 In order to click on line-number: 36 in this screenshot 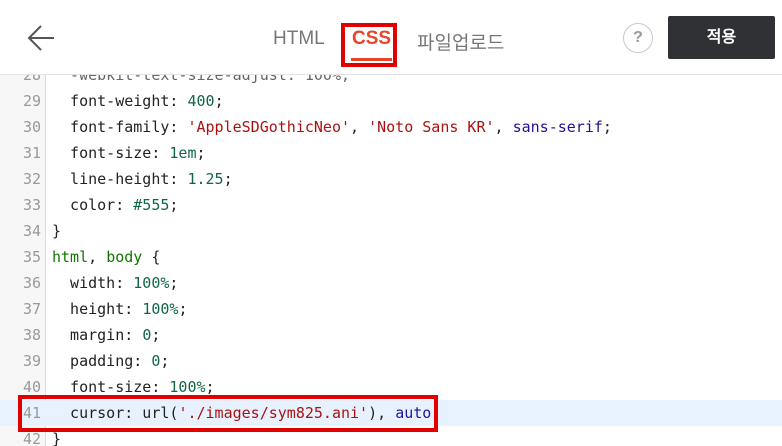, I will do `click(31, 283)`.